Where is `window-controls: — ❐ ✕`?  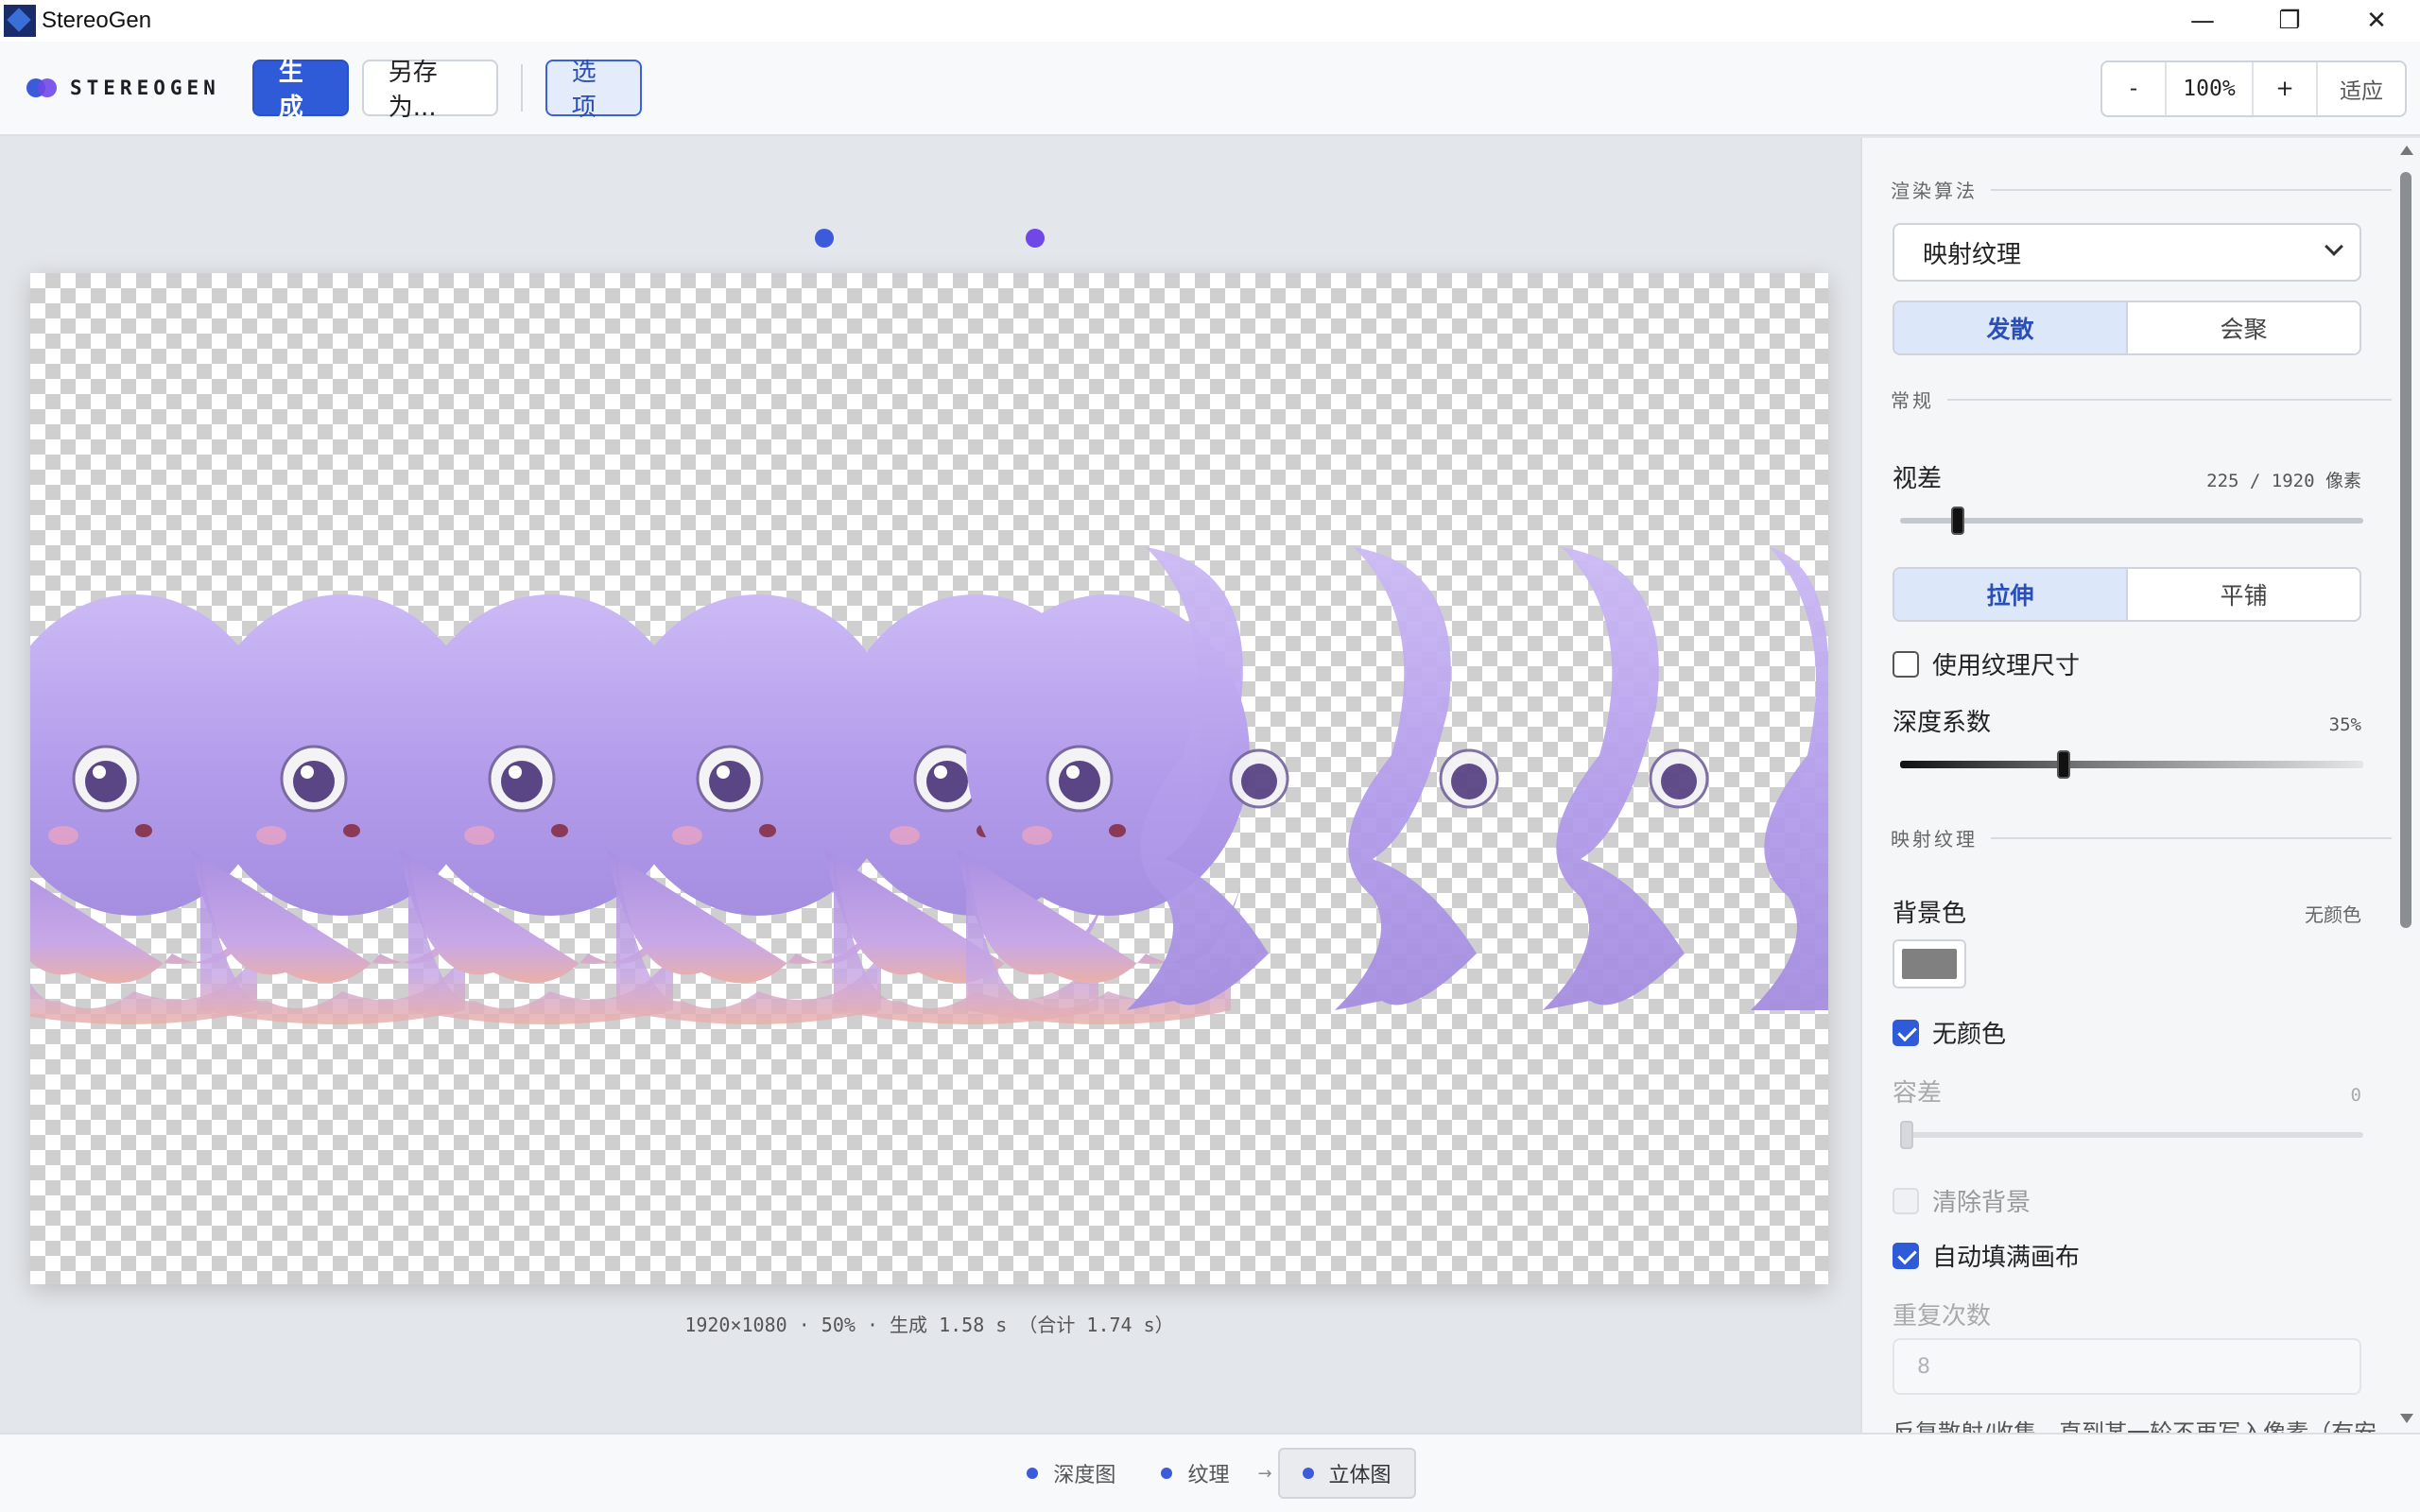
window-controls: — ❐ ✕ is located at coordinates (2289, 21).